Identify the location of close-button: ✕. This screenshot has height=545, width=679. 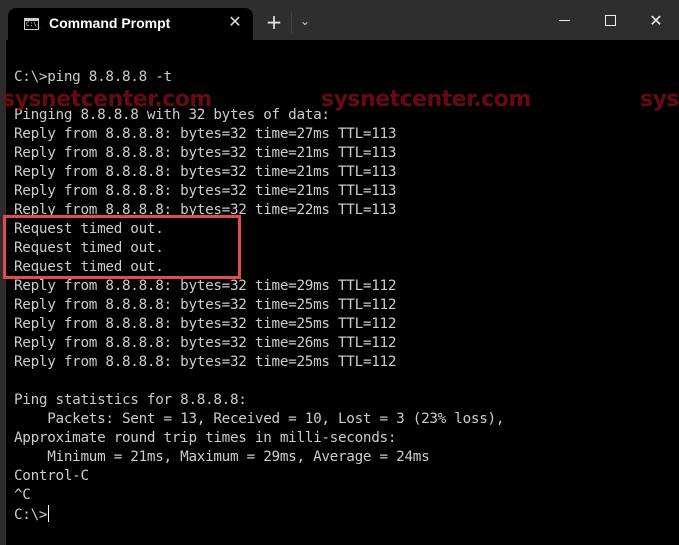
(656, 20).